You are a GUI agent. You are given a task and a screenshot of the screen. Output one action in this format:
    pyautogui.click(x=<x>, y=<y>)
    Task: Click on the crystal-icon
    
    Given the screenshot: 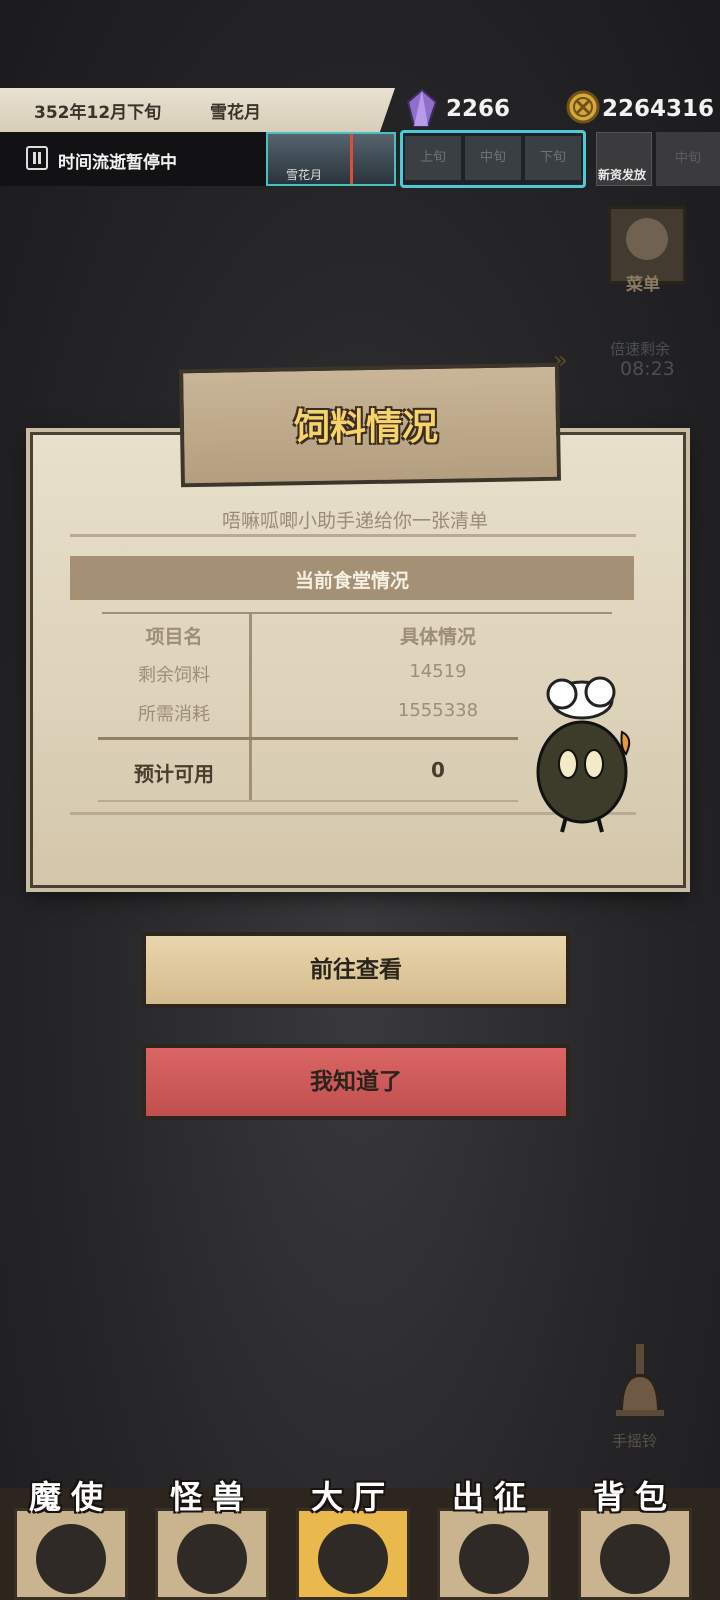 What is the action you would take?
    pyautogui.click(x=422, y=107)
    